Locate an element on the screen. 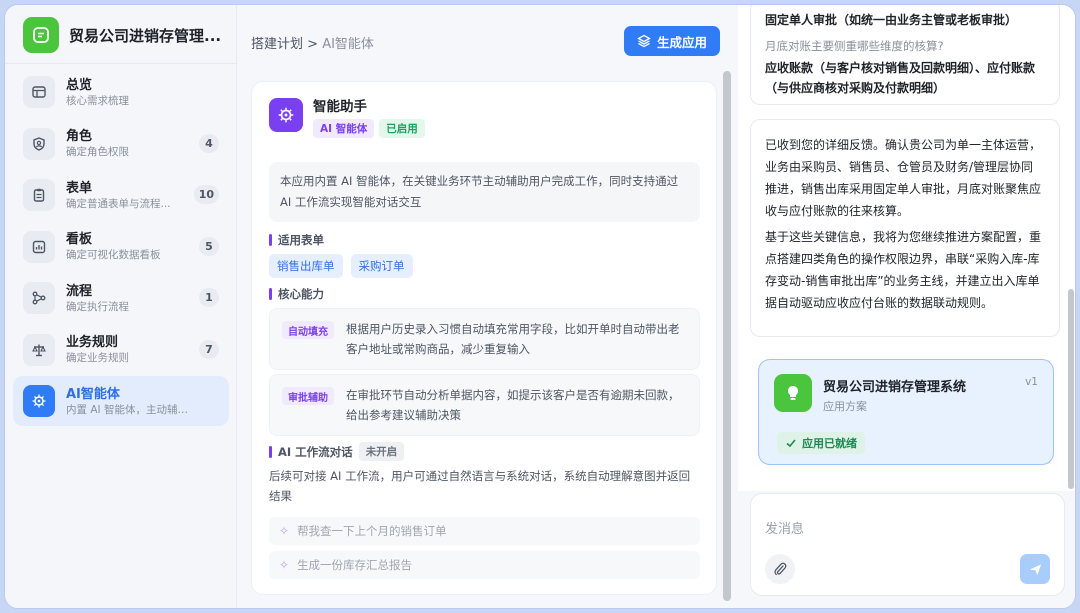 Image resolution: width=1080 pixels, height=613 pixels. sidebar-item-sub: 确定可视化数据看板 is located at coordinates (113, 255).